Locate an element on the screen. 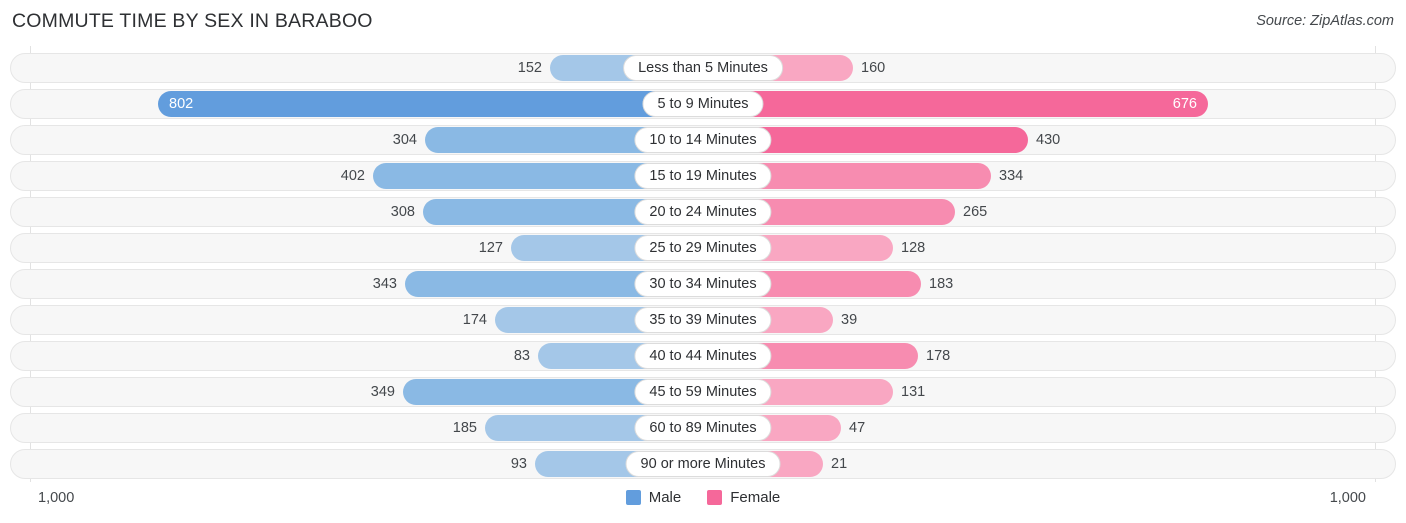 The image size is (1406, 523). chart-row-inner: 308 265 20 to 24 Minutes is located at coordinates (703, 212).